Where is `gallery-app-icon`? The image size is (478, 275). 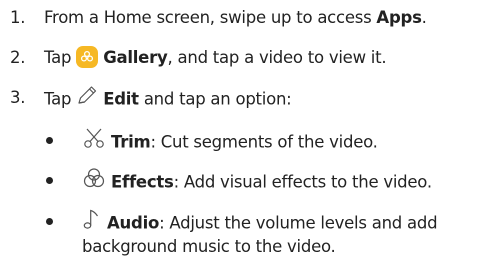 gallery-app-icon is located at coordinates (87, 56).